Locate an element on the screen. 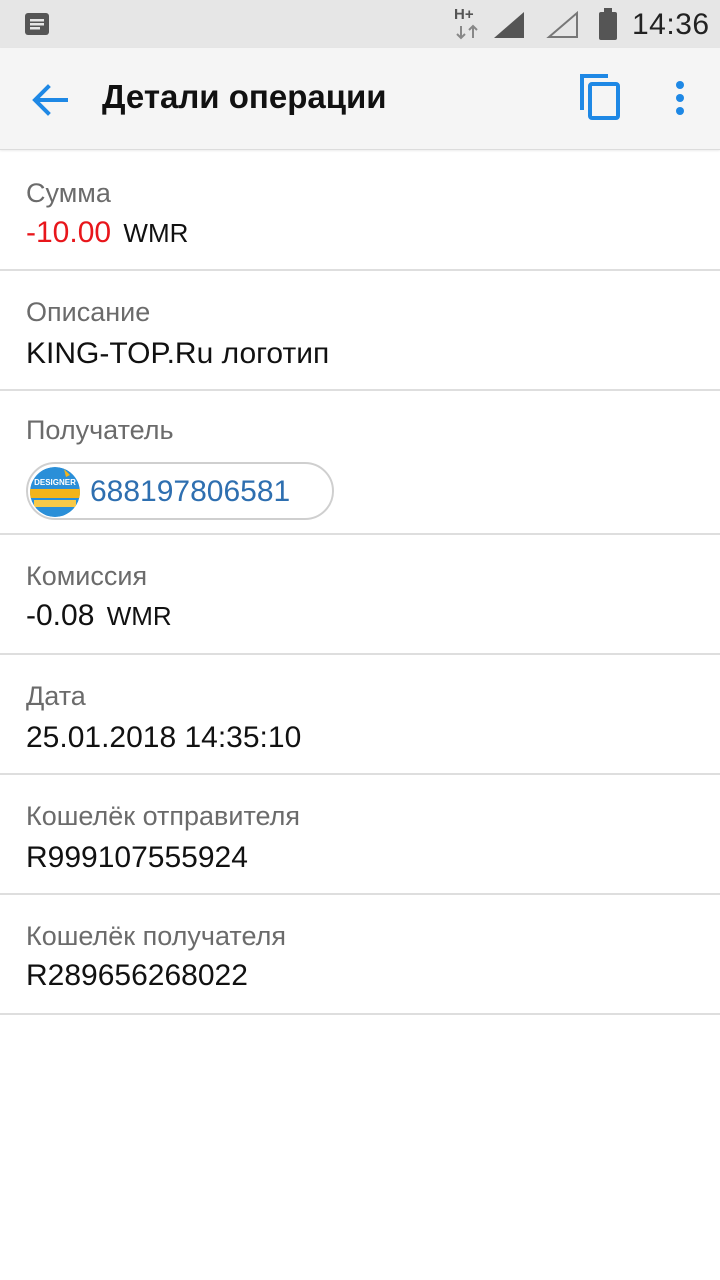  date-row: Дата 25.01.2018 14:35:10 is located at coordinates (360, 715).